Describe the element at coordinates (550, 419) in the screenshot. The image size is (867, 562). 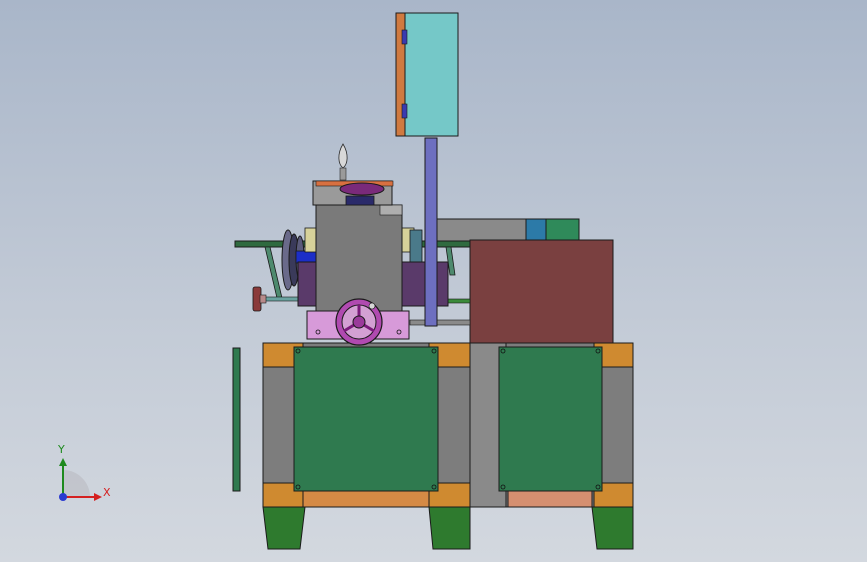
I see `right-access-panel` at that location.